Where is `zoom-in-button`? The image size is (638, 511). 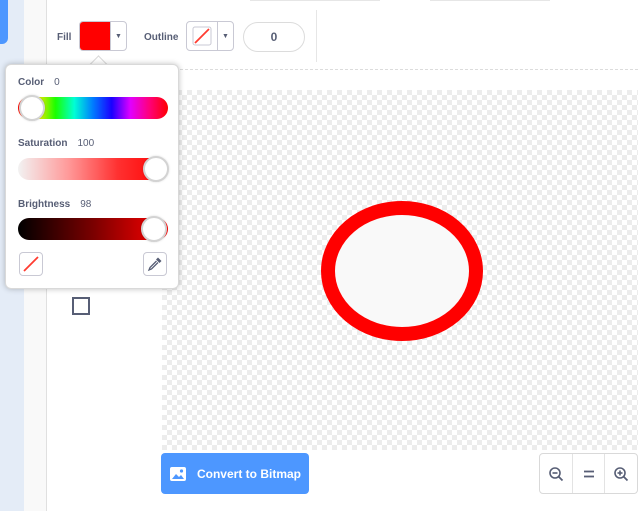
zoom-in-button is located at coordinates (621, 473).